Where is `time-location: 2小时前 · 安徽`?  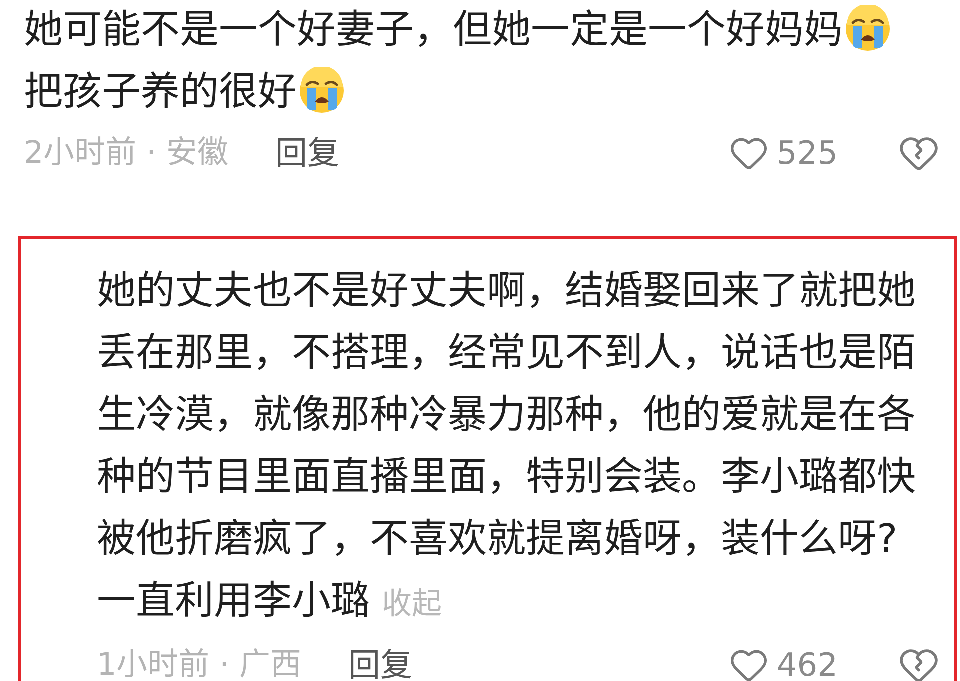
time-location: 2小时前 · 安徽 is located at coordinates (126, 153).